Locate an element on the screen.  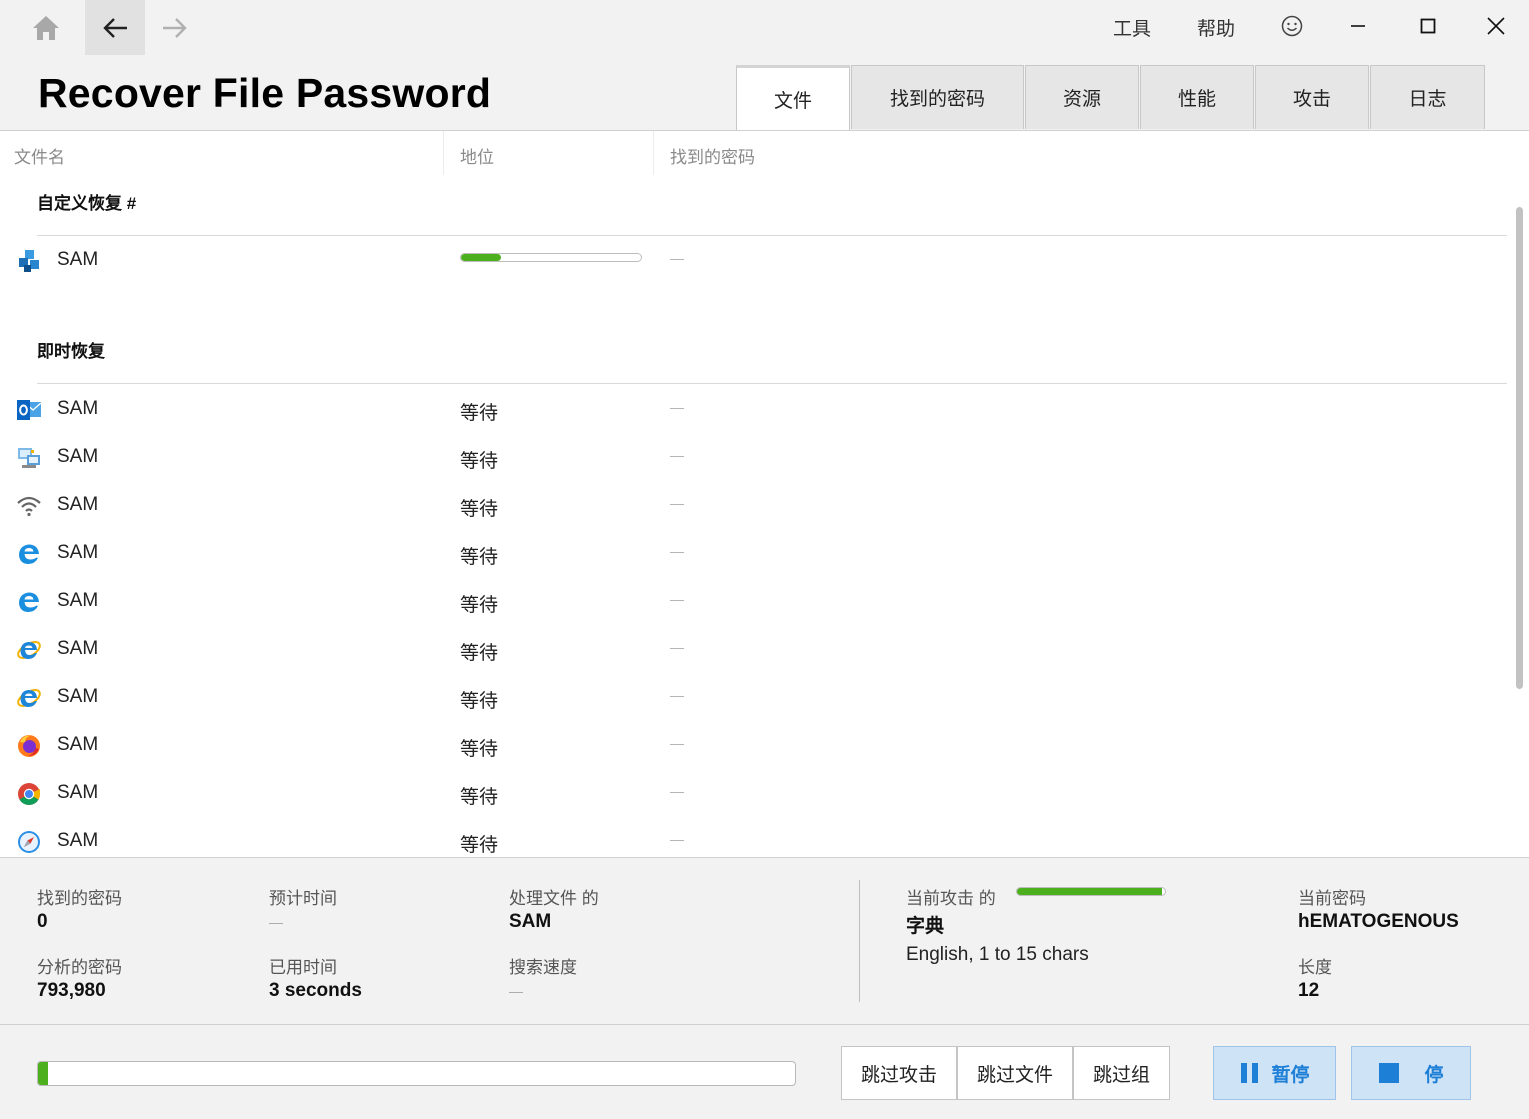
home-button is located at coordinates (46, 27).